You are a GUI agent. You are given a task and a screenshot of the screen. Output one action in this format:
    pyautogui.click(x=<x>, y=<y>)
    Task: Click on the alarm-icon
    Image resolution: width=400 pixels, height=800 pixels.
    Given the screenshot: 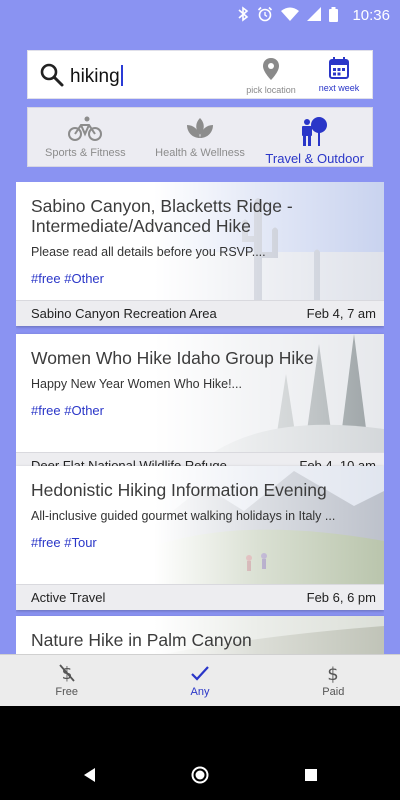 What is the action you would take?
    pyautogui.click(x=265, y=15)
    